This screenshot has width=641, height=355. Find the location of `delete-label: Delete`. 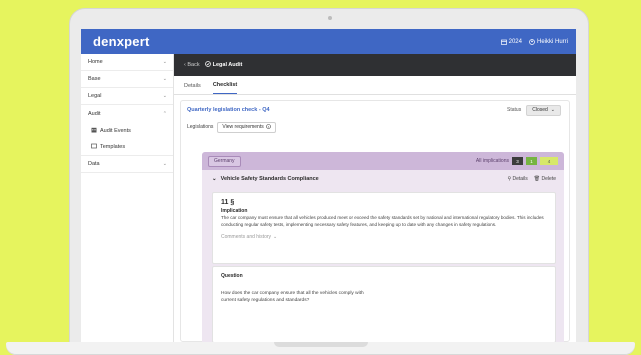

delete-label: Delete is located at coordinates (548, 179).